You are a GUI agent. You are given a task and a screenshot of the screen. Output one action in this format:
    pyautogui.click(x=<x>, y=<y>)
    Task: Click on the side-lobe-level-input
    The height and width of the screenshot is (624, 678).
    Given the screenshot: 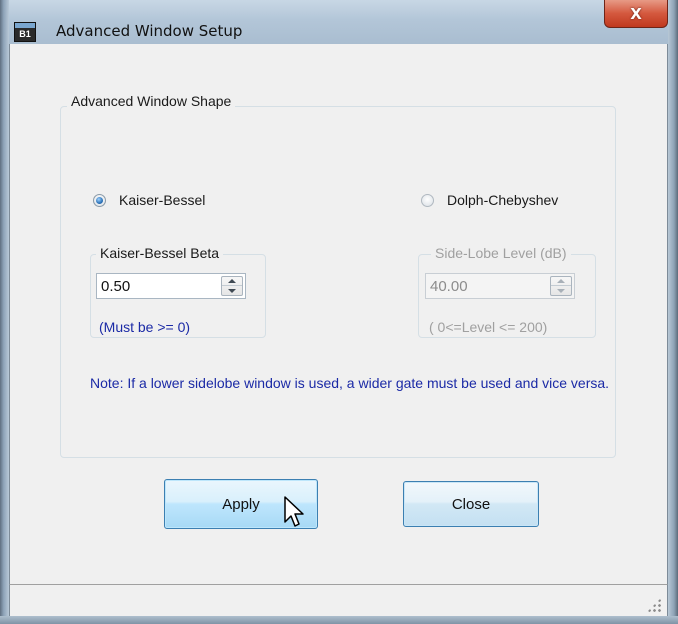 What is the action you would take?
    pyautogui.click(x=485, y=286)
    